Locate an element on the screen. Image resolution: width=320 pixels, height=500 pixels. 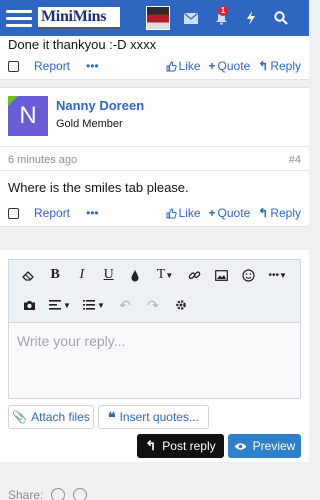
attach-files-button: 📎 Attach files is located at coordinates (51, 417).